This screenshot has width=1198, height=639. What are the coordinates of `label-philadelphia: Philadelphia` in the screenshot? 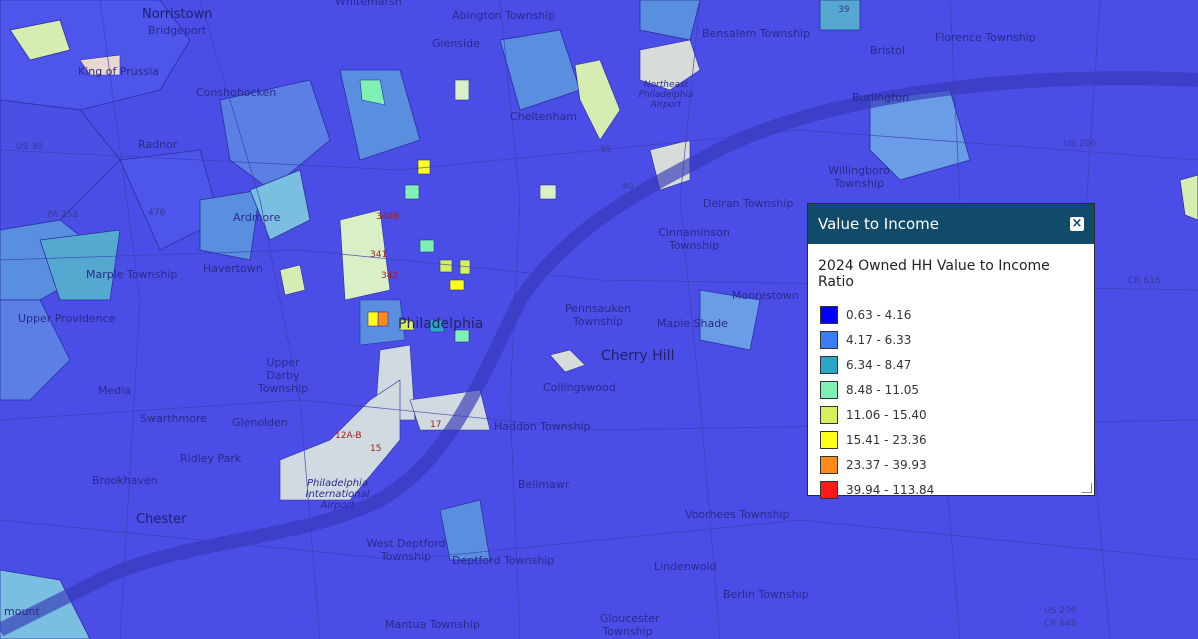 It's located at (441, 324).